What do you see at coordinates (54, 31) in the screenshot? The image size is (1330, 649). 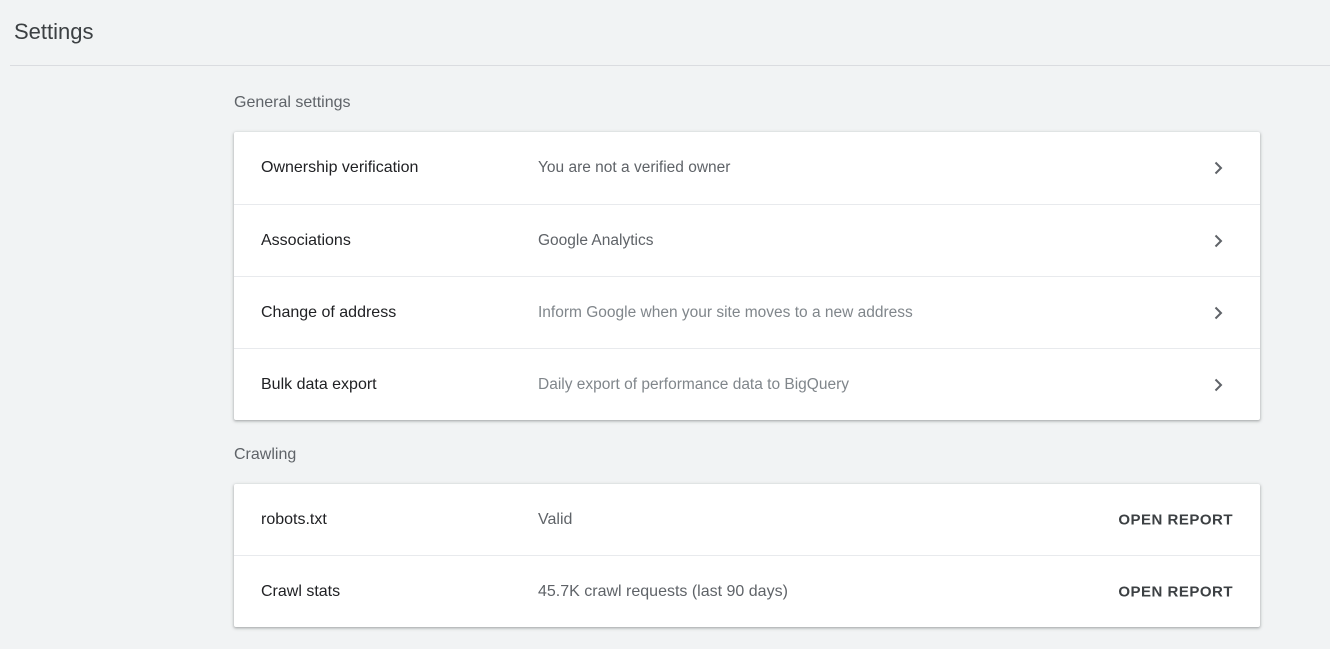 I see `page-title: Settings` at bounding box center [54, 31].